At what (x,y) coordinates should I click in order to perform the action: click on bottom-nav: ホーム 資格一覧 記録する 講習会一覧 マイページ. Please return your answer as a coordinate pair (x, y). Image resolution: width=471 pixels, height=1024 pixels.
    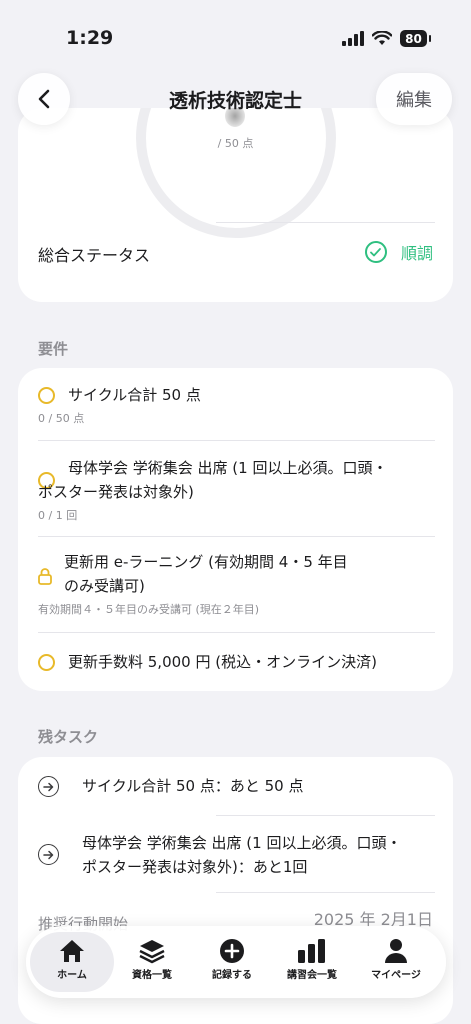
    Looking at the image, I should click on (236, 962).